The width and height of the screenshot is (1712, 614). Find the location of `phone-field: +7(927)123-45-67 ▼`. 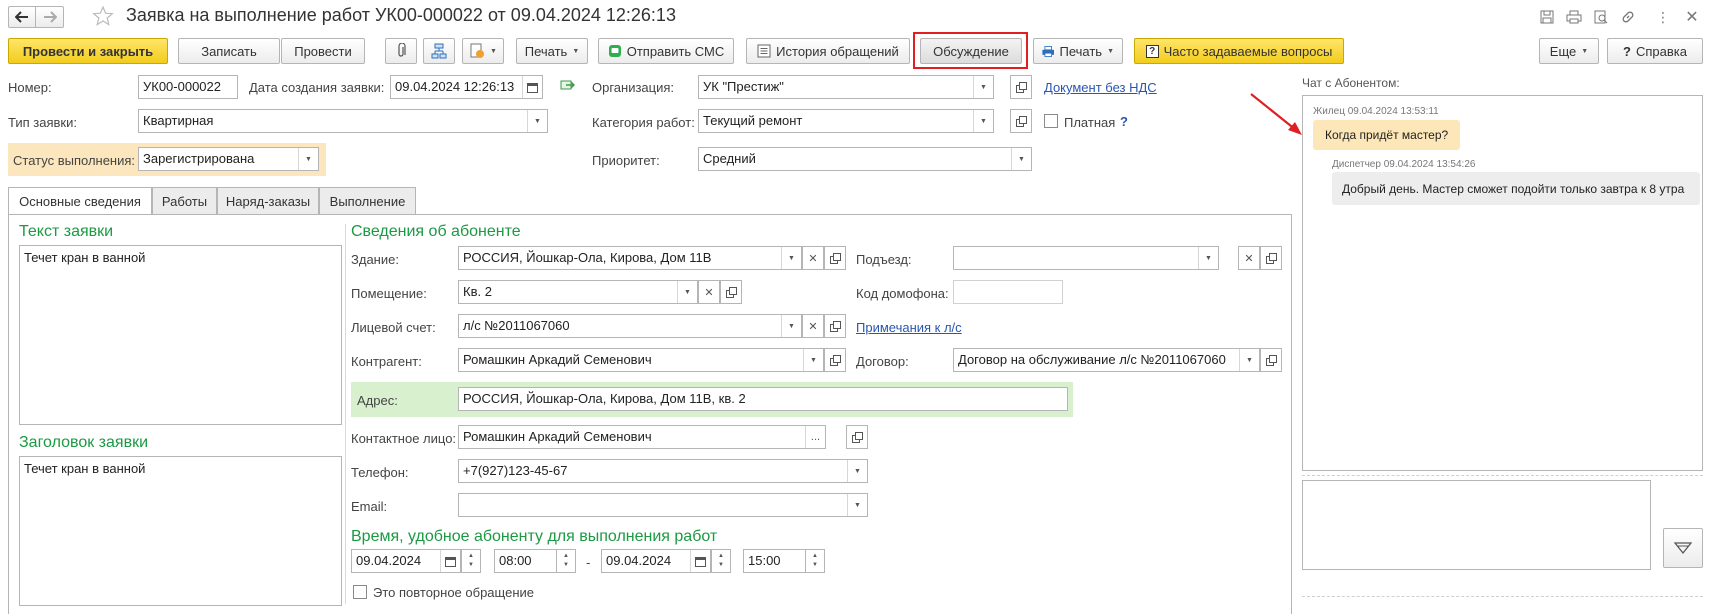

phone-field: +7(927)123-45-67 ▼ is located at coordinates (663, 471).